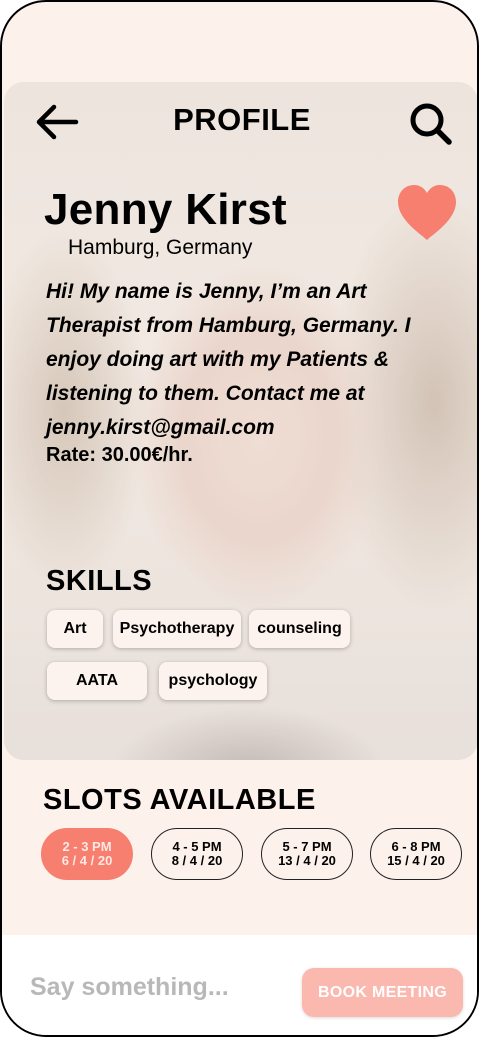  Describe the element at coordinates (160, 427) in the screenshot. I see `bio-email: jenny.kirst@gmail.com` at that location.